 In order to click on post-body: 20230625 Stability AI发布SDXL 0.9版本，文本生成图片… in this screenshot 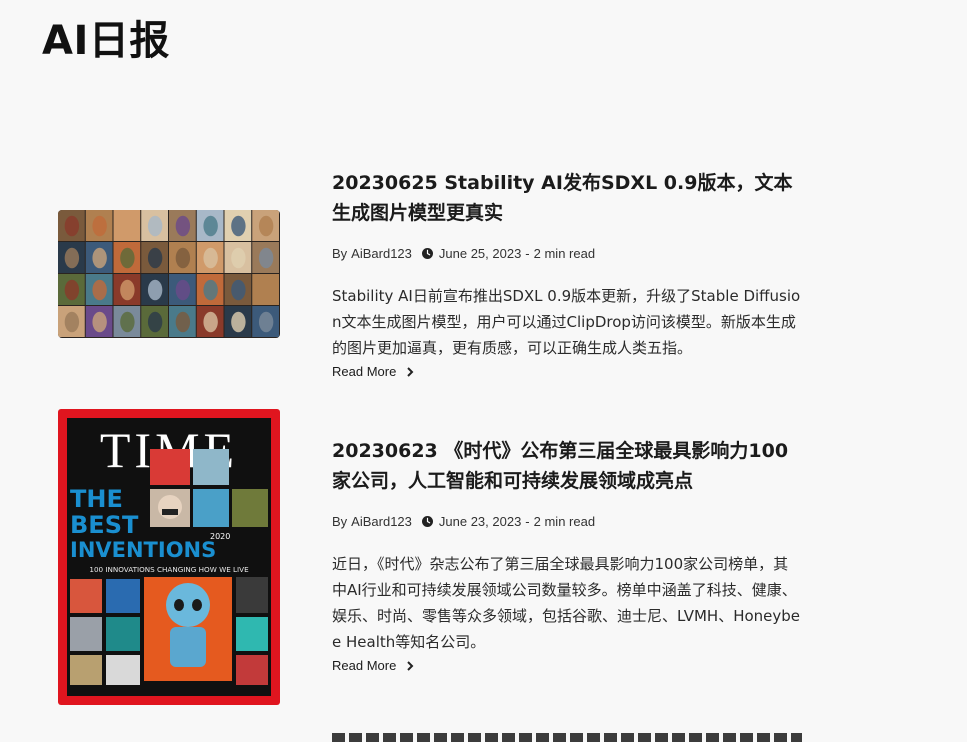, I will do `click(567, 274)`.